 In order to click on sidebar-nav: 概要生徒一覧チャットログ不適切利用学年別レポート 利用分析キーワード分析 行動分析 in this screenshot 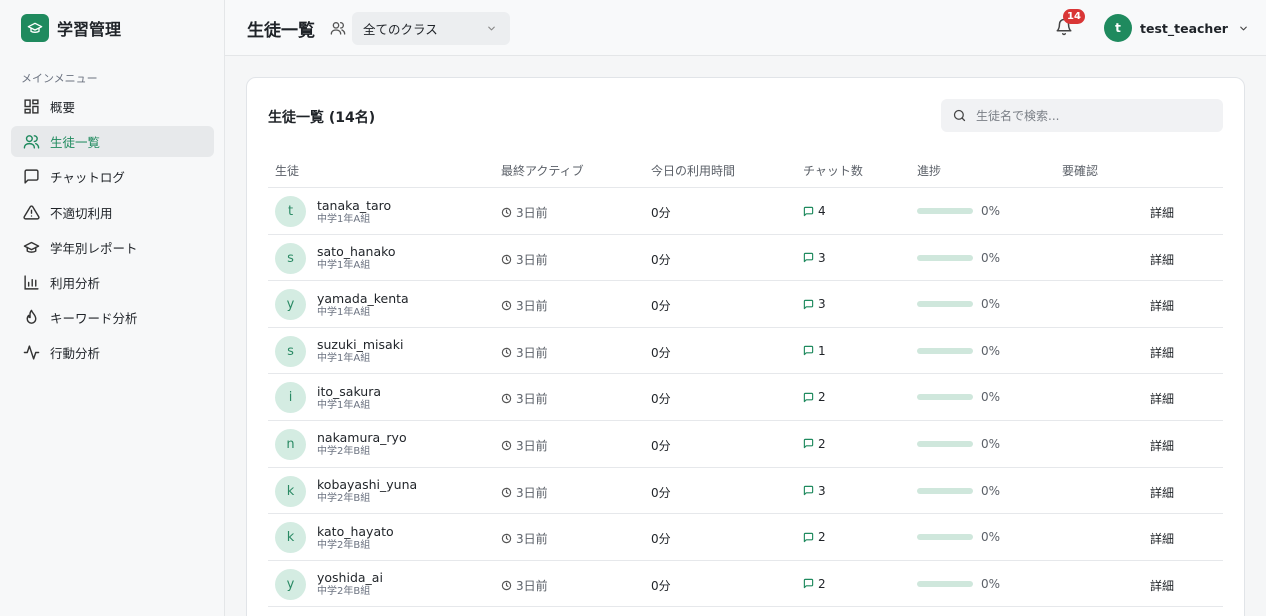, I will do `click(112, 232)`.